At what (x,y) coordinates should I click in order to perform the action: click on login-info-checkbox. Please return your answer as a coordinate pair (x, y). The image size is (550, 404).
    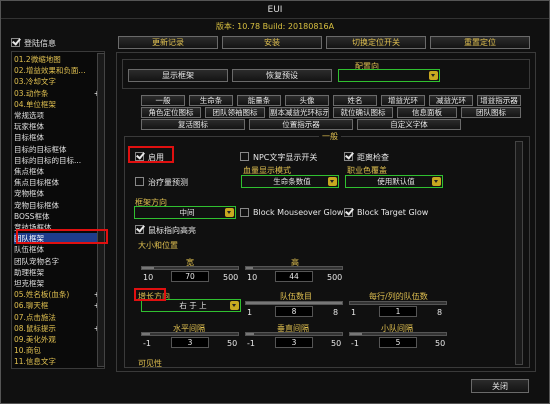
    Looking at the image, I should click on (15, 42).